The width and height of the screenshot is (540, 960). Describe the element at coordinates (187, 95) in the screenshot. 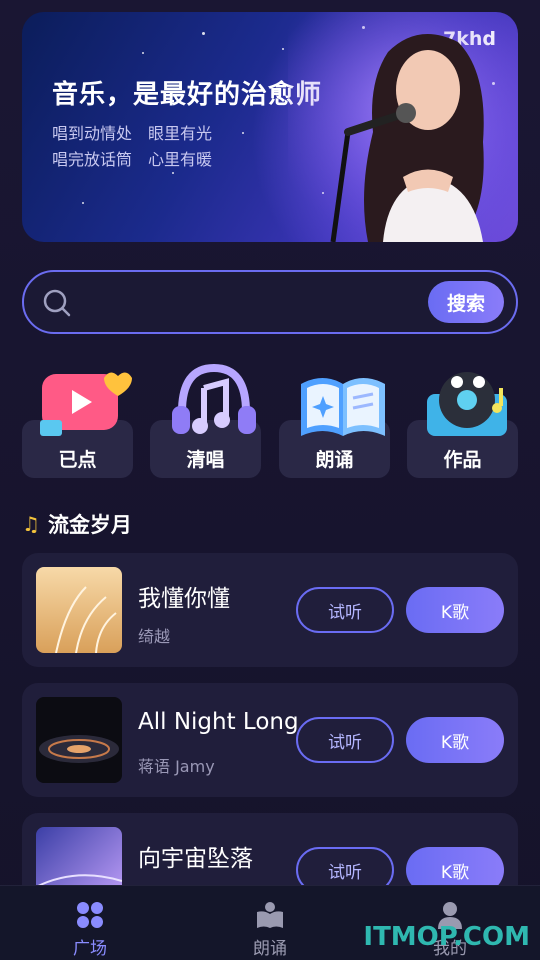

I see `banner-title: 音乐，是最好的治愈师` at that location.